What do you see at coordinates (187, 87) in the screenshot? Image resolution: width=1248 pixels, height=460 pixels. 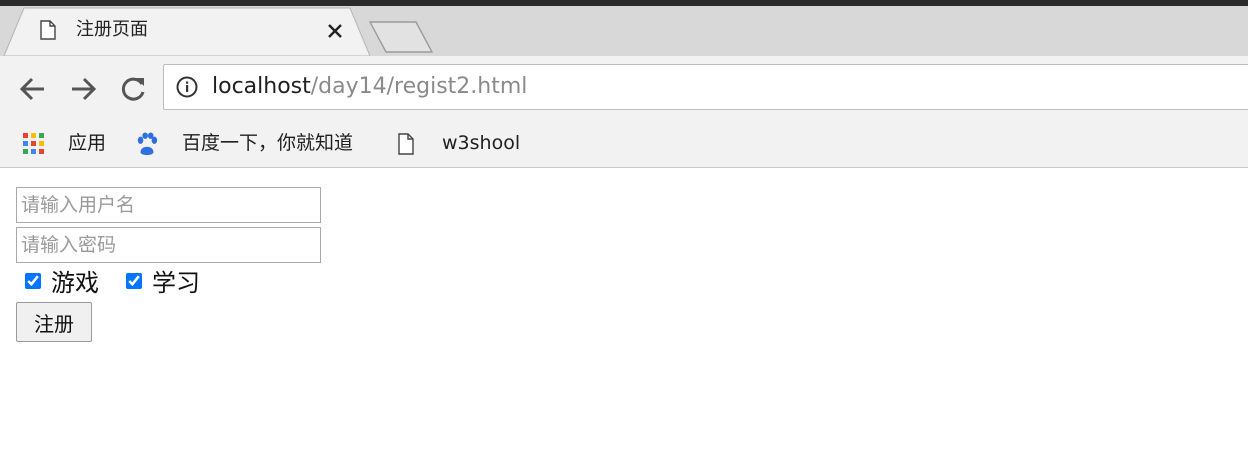 I see `info-icon` at bounding box center [187, 87].